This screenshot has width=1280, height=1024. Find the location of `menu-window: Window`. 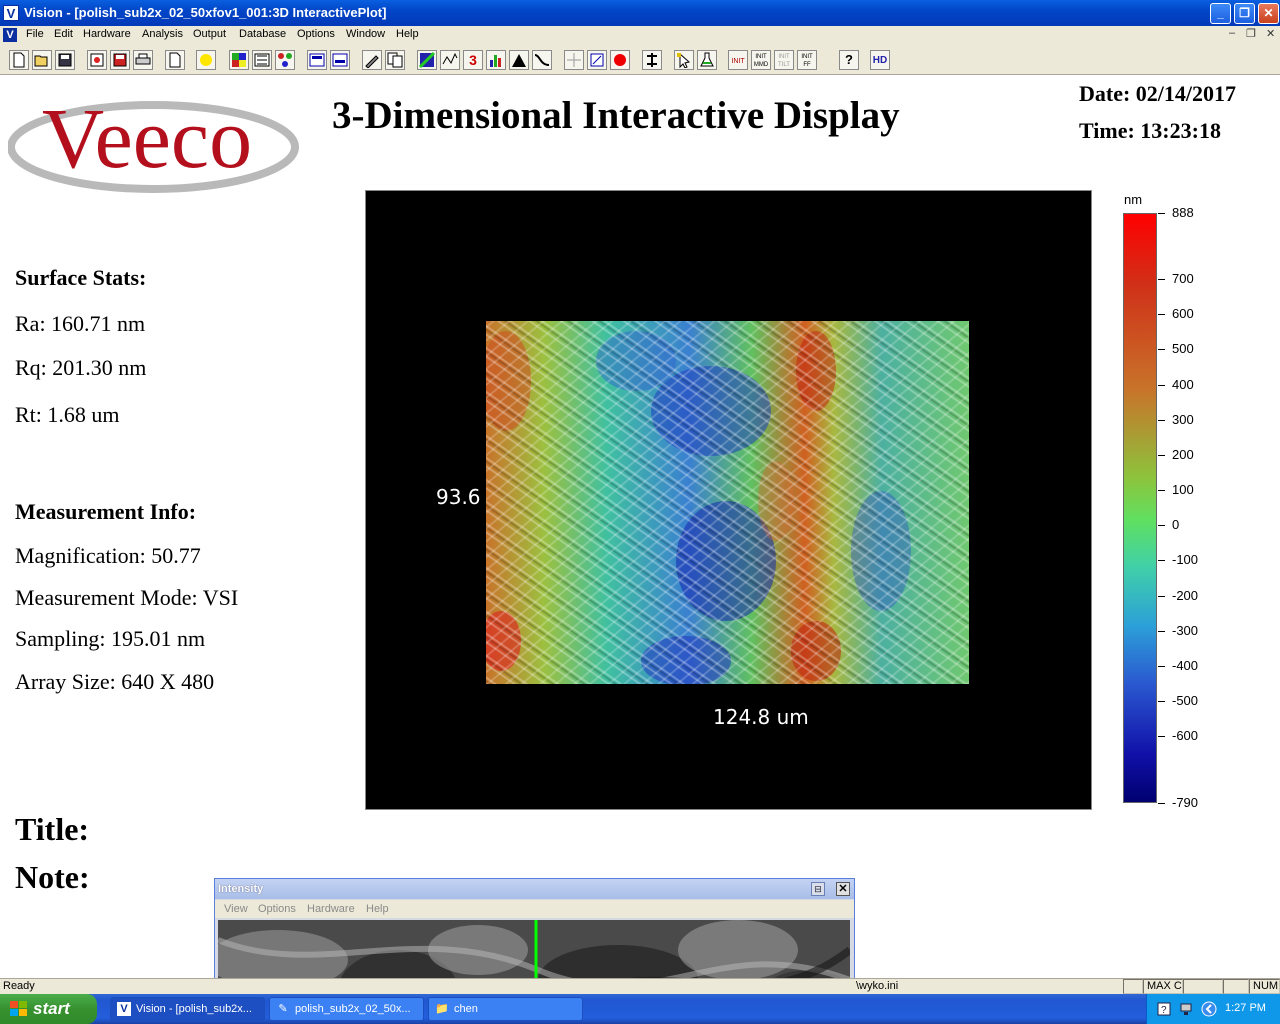

menu-window: Window is located at coordinates (365, 34).